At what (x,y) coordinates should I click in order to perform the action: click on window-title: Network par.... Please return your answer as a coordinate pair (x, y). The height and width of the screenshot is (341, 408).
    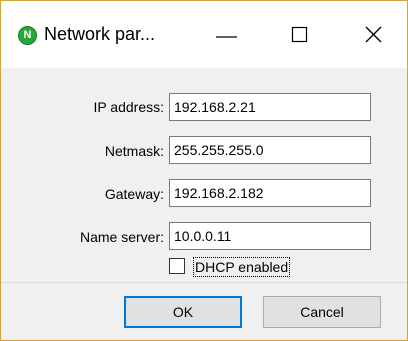
    Looking at the image, I should click on (100, 34).